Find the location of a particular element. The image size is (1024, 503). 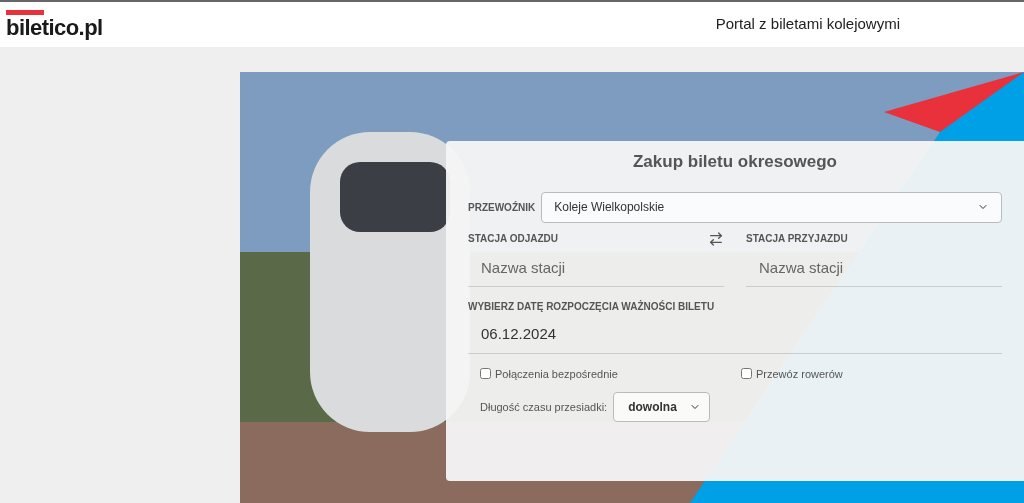

departure-label: STACJA ODJAZDU is located at coordinates (513, 239).